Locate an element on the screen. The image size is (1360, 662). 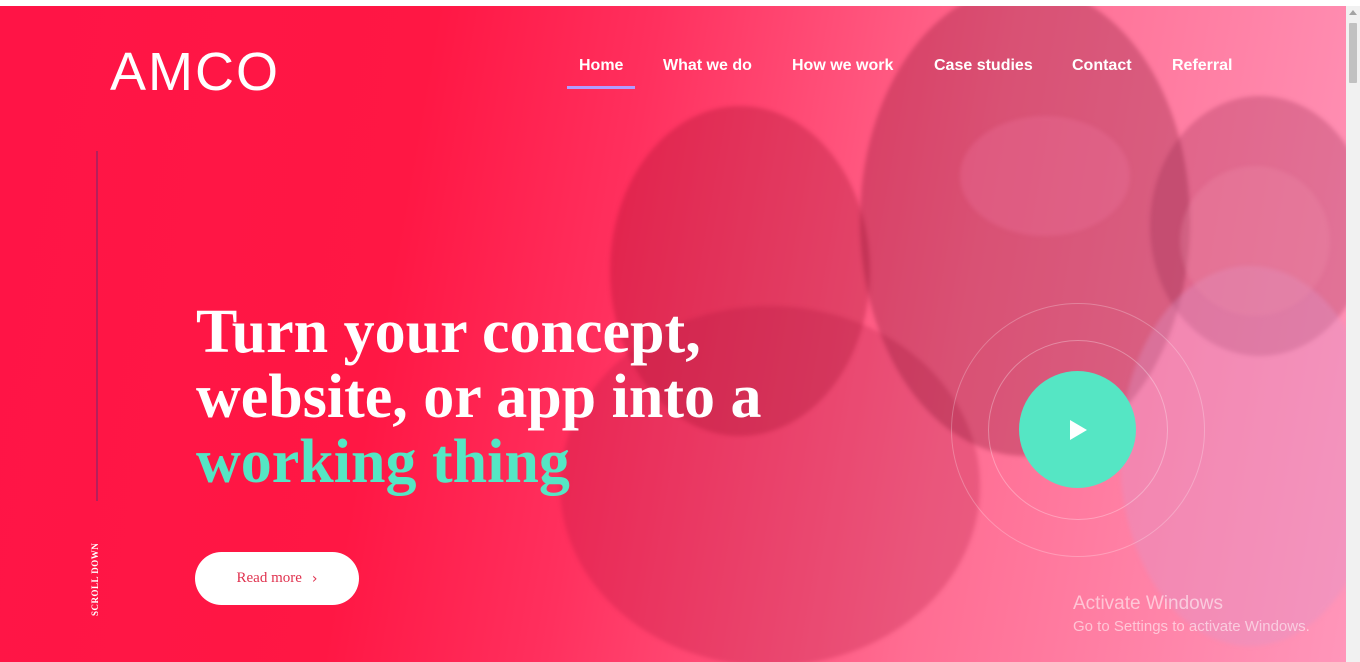
scroll-down-label: SCROLL DOWN is located at coordinates (95, 576).